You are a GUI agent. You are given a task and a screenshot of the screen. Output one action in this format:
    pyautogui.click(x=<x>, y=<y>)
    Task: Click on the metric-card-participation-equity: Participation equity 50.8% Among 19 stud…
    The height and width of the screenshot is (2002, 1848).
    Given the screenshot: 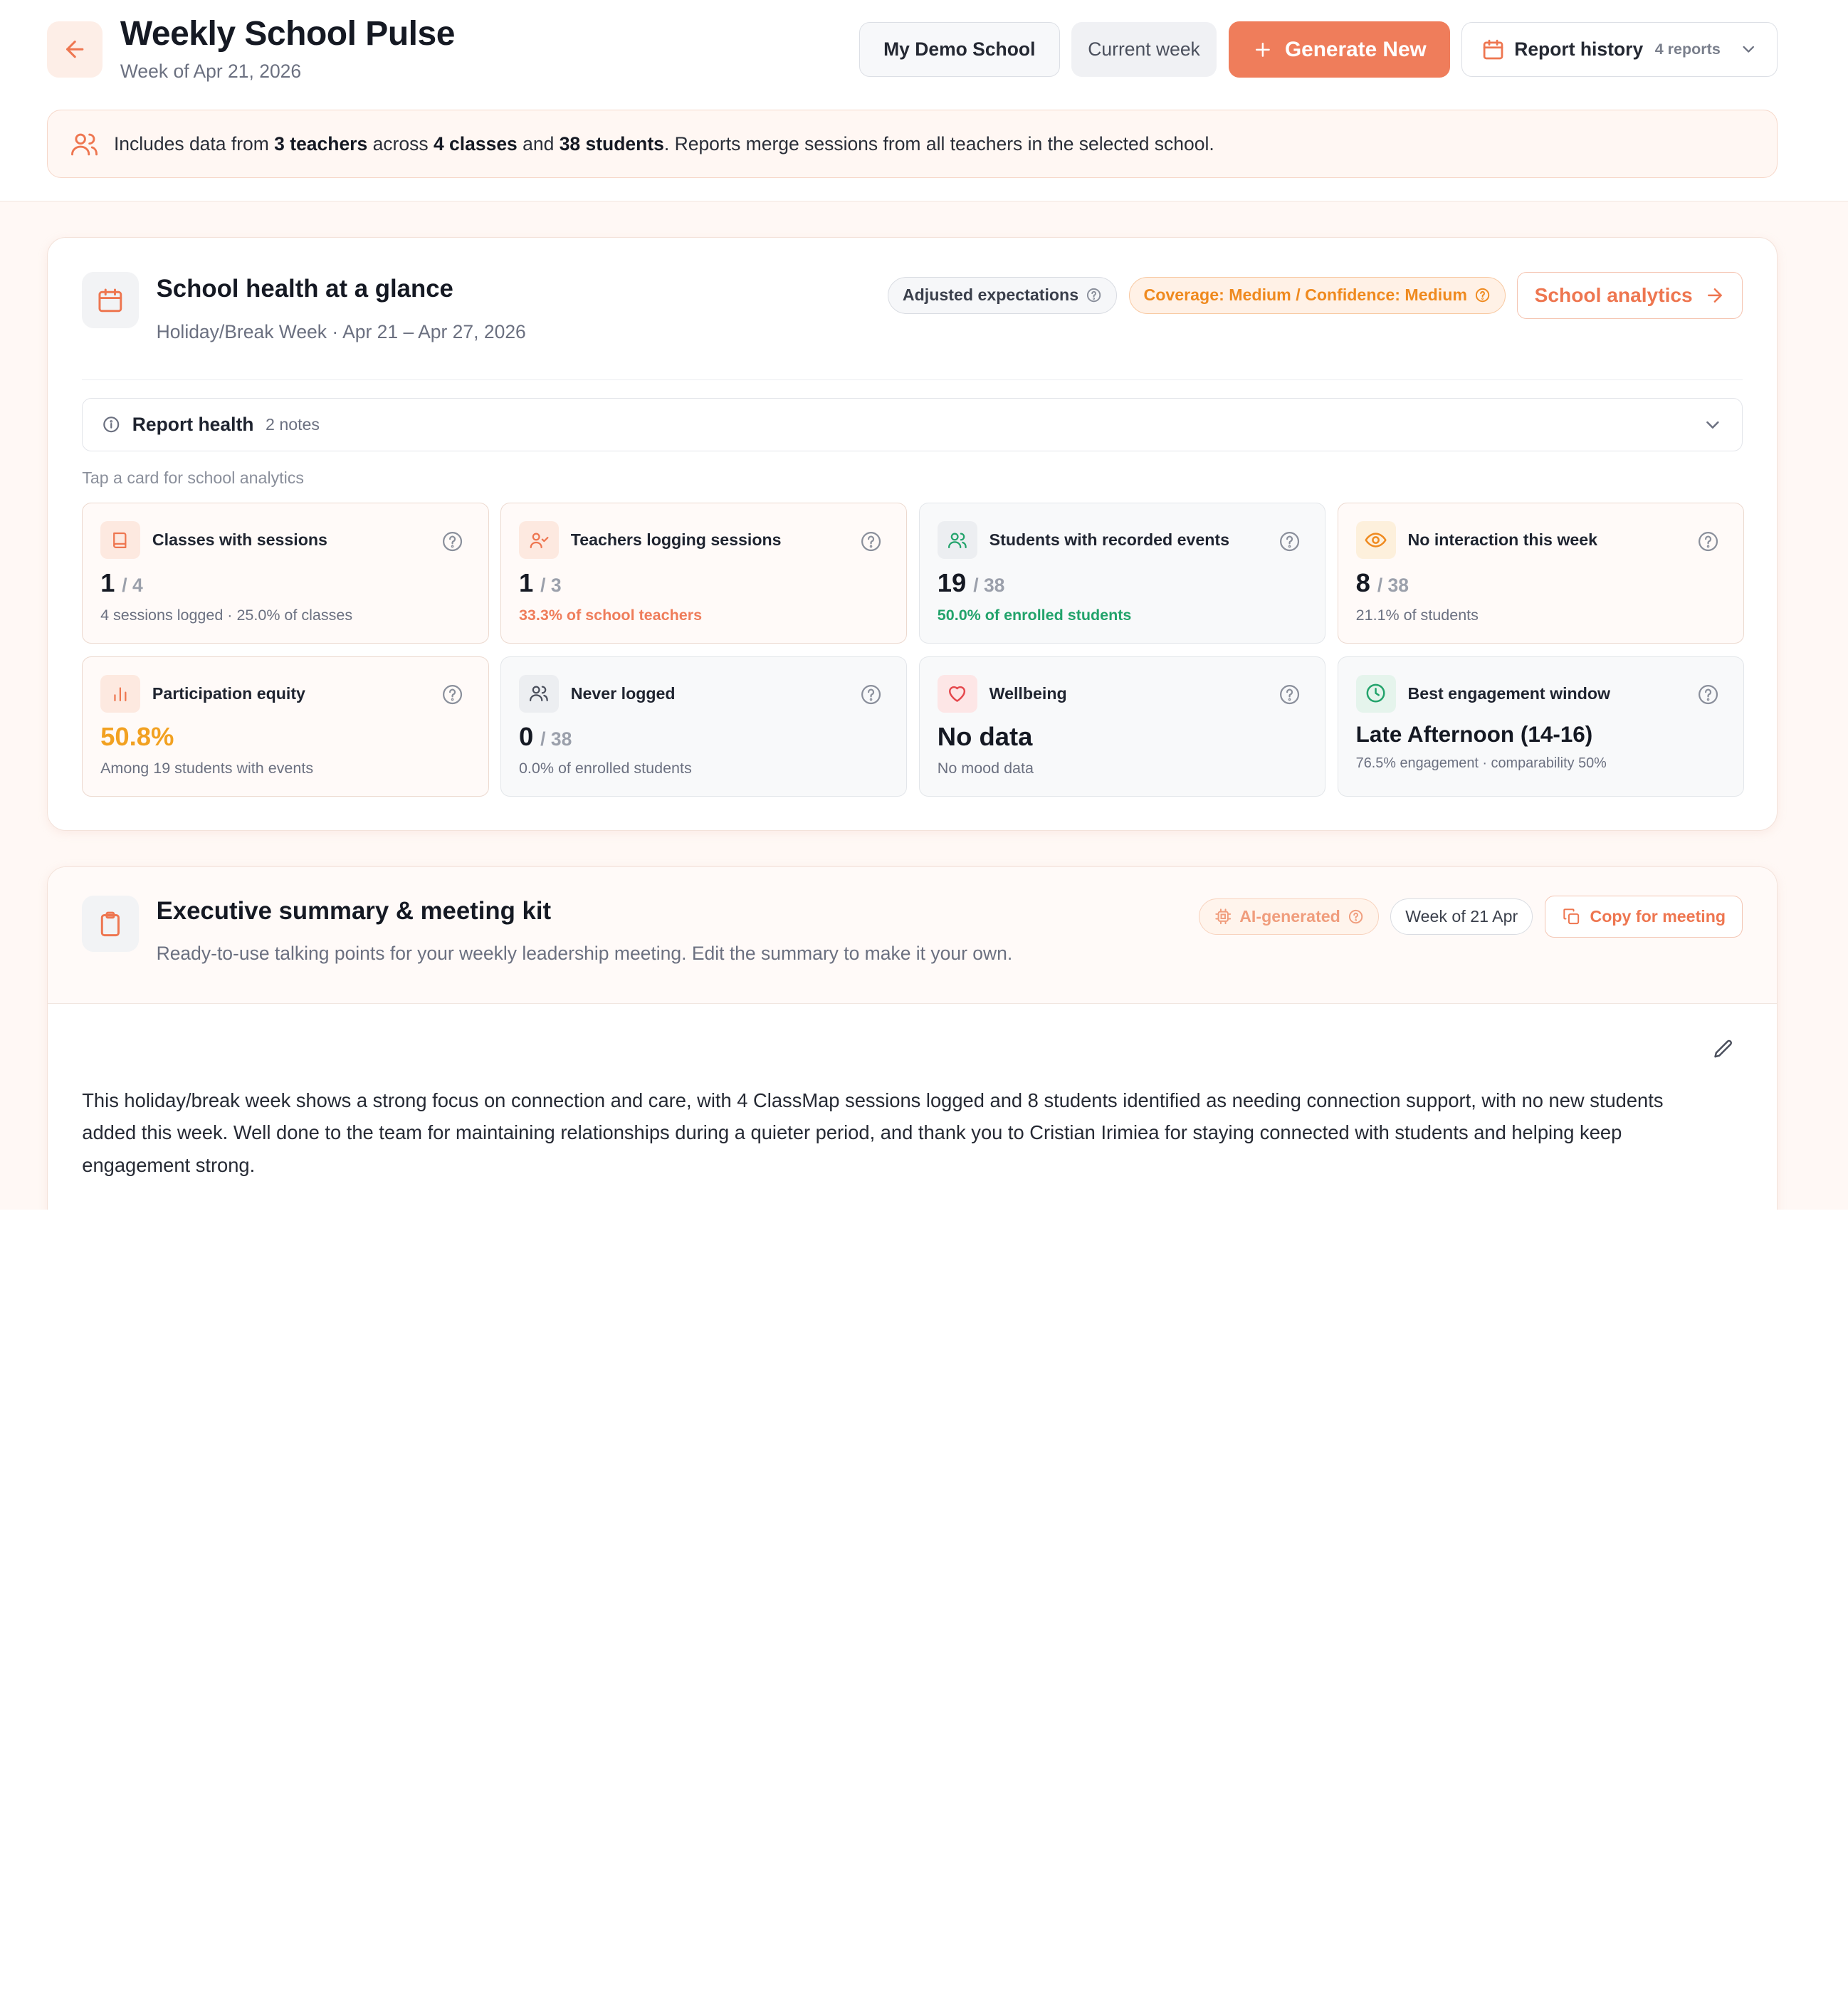 What is the action you would take?
    pyautogui.click(x=285, y=726)
    